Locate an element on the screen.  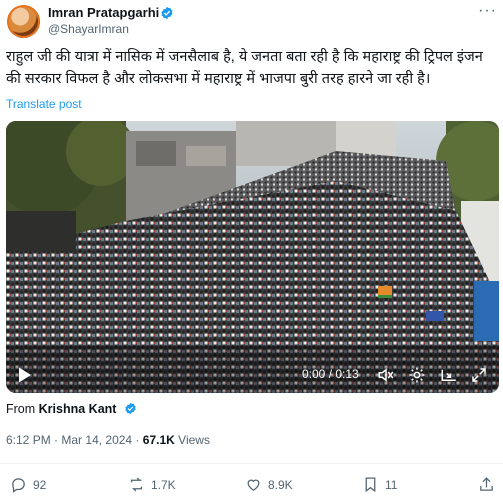
tweet-date: Mar 14, 2024 is located at coordinates (96, 440).